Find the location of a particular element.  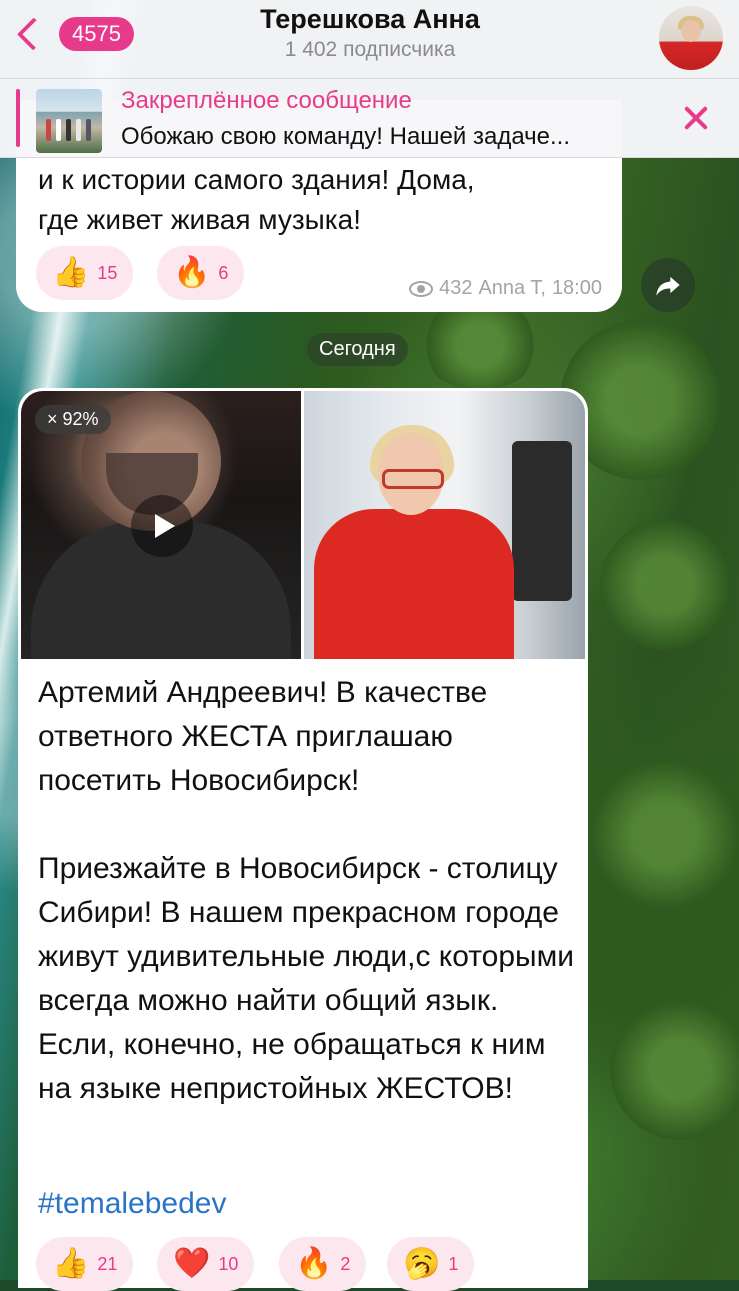

channel-info: Терешкова Анна 1 402 подписчика is located at coordinates (370, 33).